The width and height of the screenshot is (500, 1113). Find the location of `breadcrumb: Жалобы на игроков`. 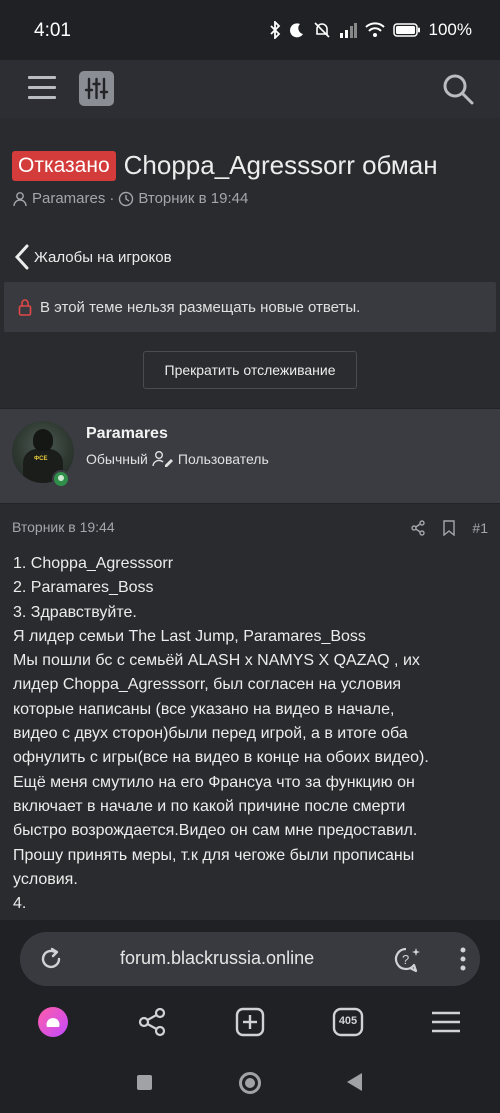

breadcrumb: Жалобы на игроков is located at coordinates (93, 257).